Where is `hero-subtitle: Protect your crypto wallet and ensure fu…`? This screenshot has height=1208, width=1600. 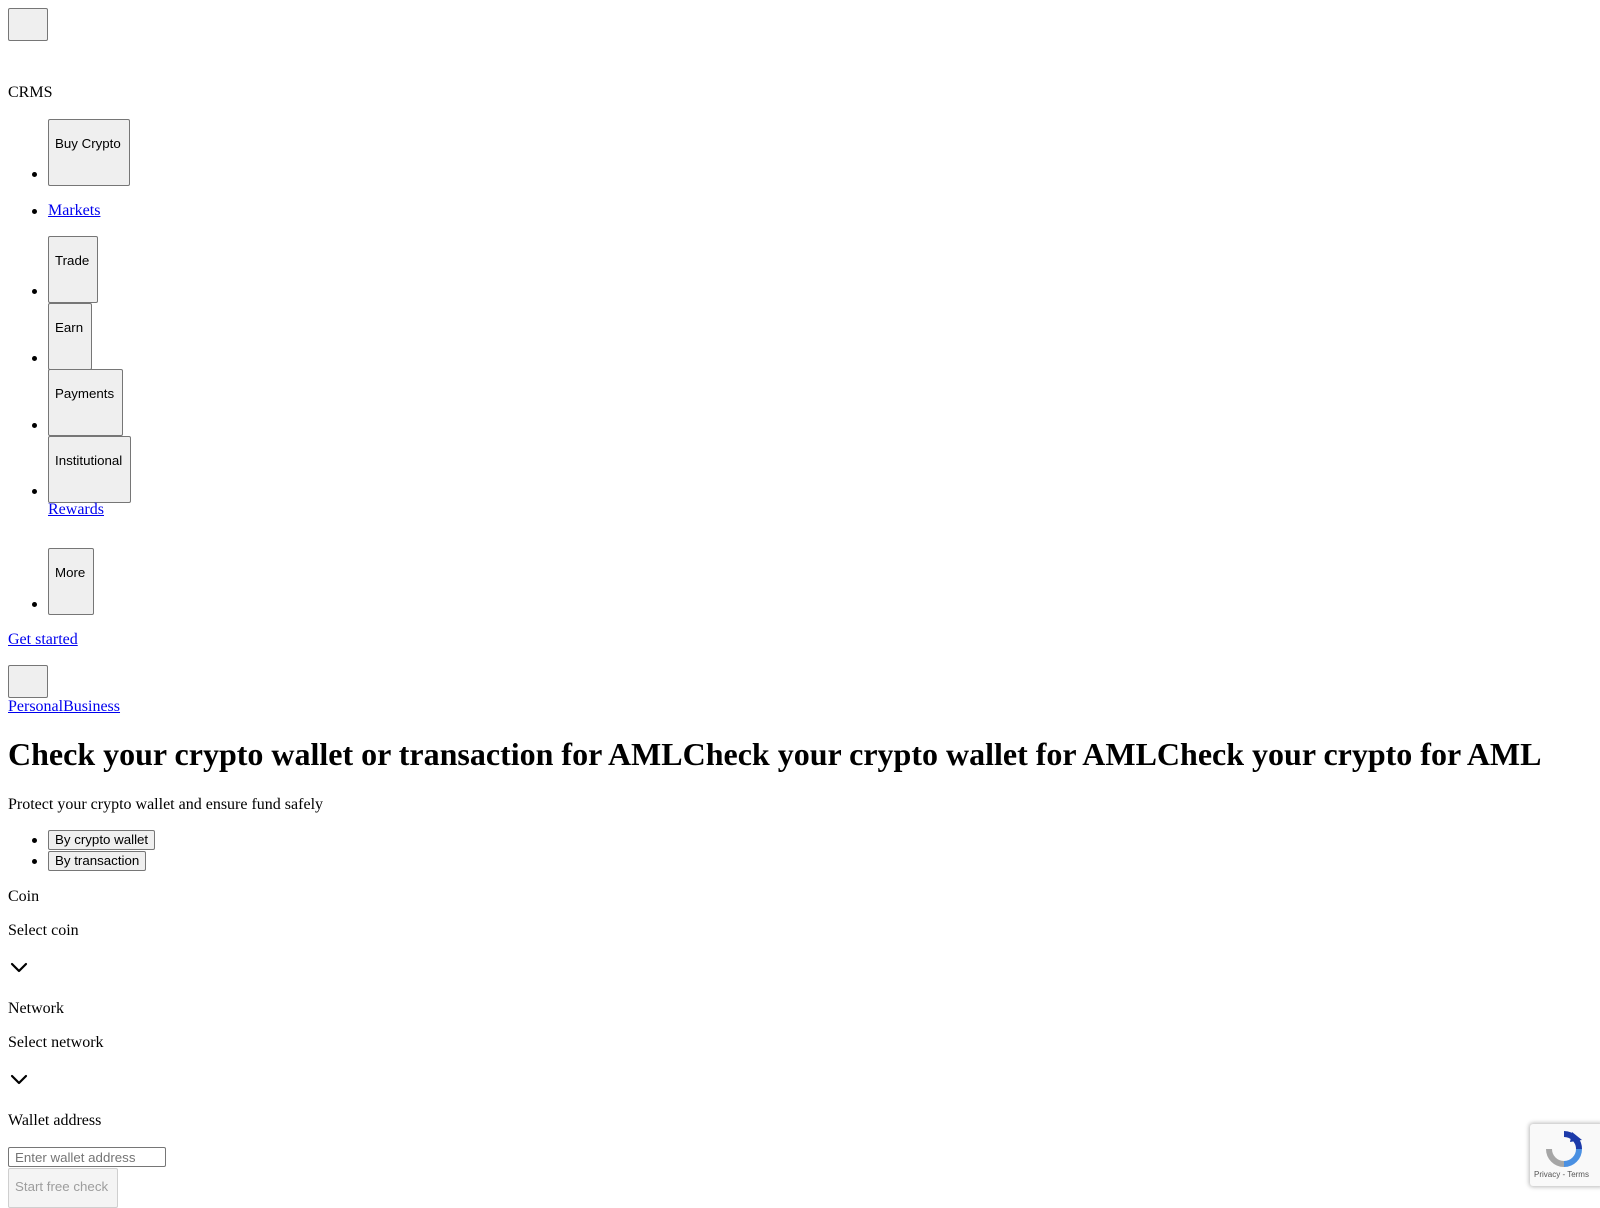 hero-subtitle: Protect your crypto wallet and ensure fu… is located at coordinates (166, 804).